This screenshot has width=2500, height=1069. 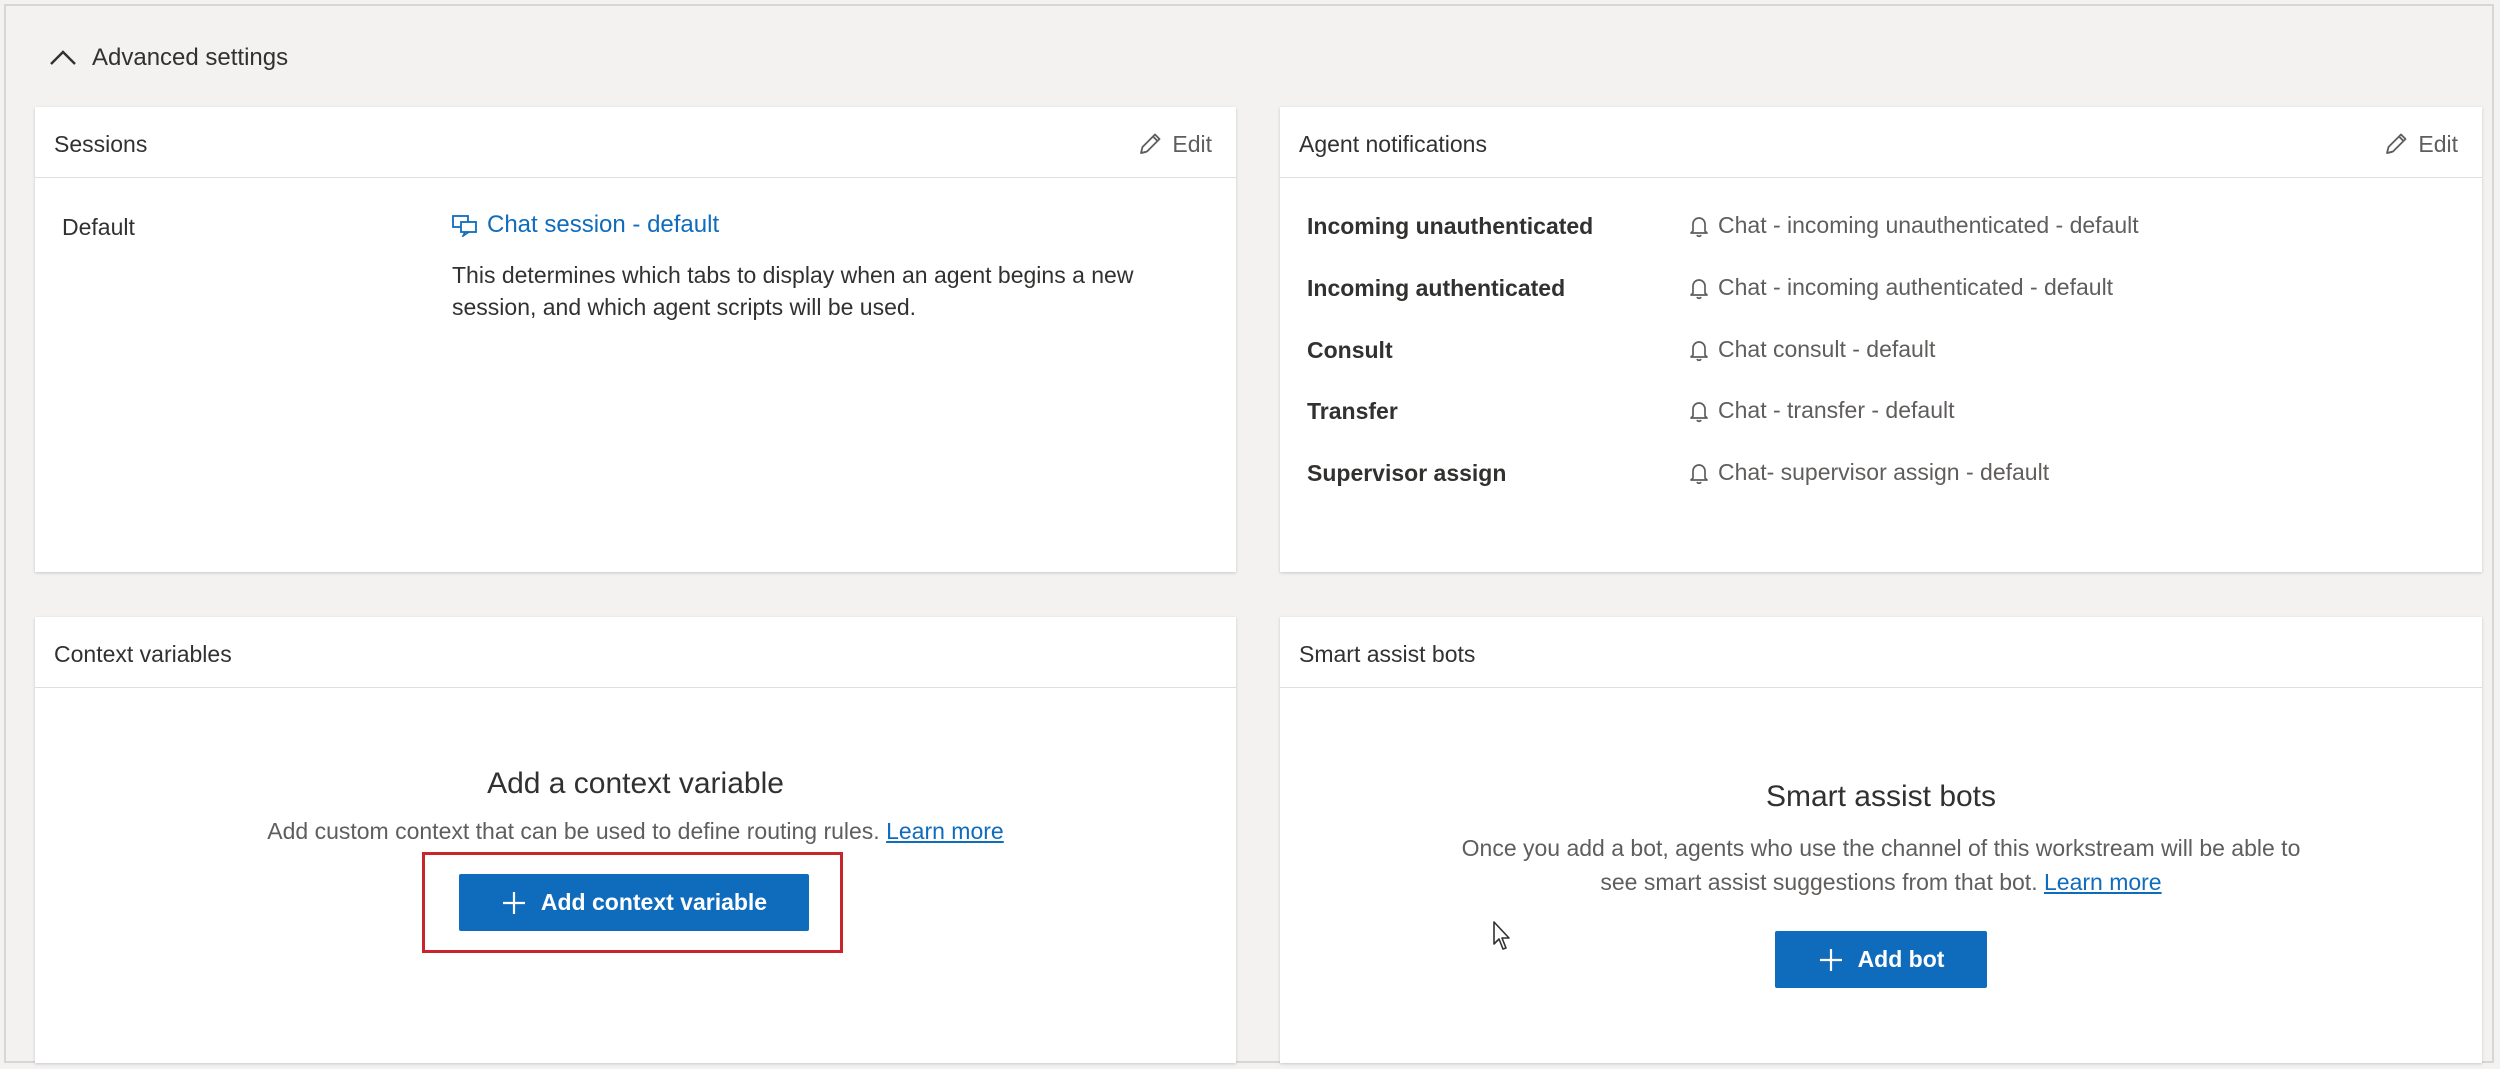 I want to click on context-title: Context variables, so click(x=143, y=654).